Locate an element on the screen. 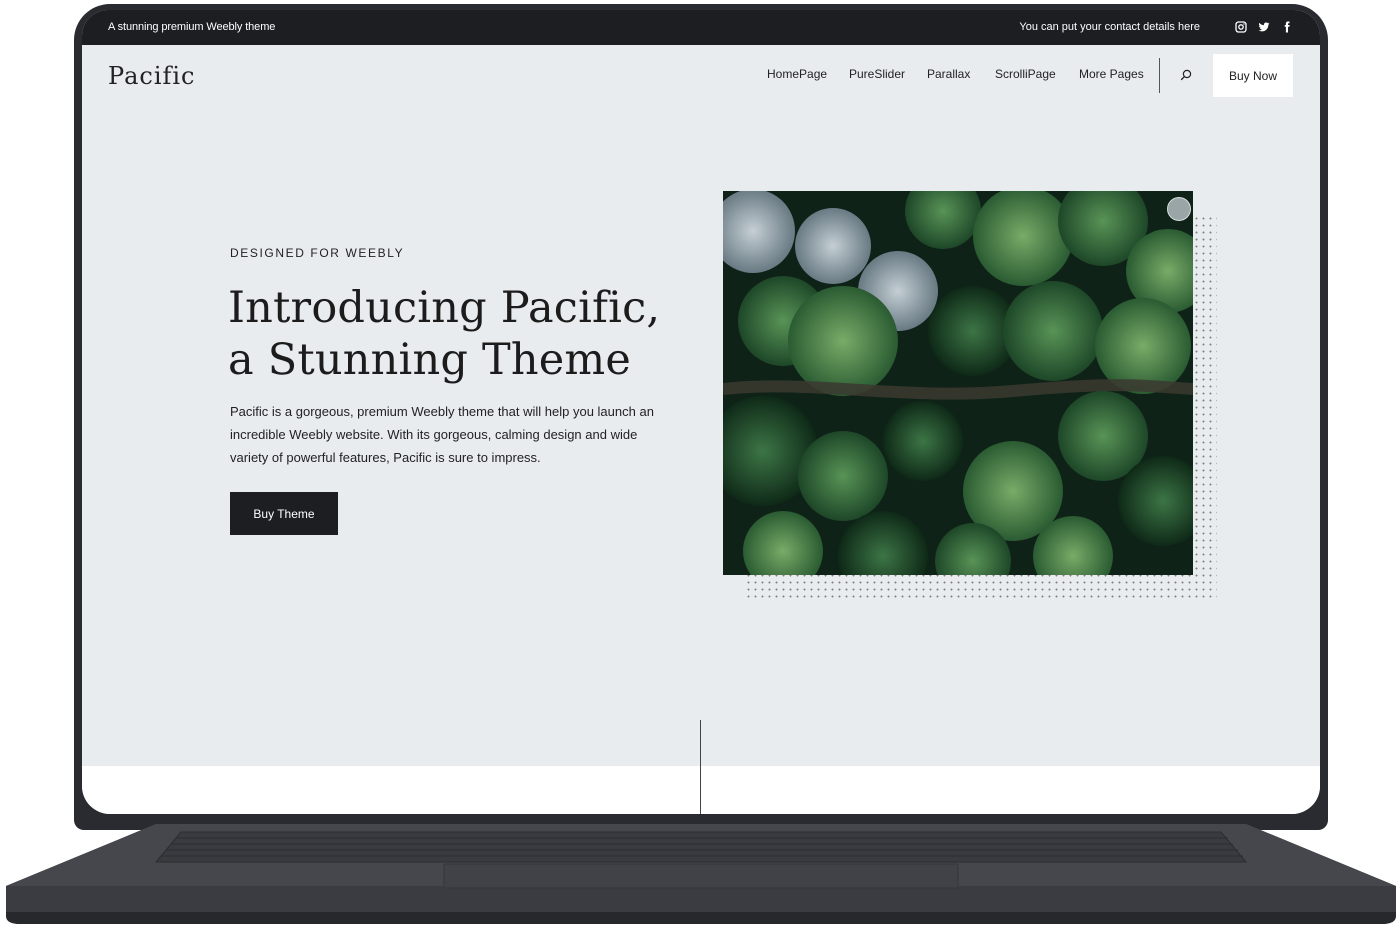 Image resolution: width=1400 pixels, height=935 pixels. search-icon is located at coordinates (1186, 75).